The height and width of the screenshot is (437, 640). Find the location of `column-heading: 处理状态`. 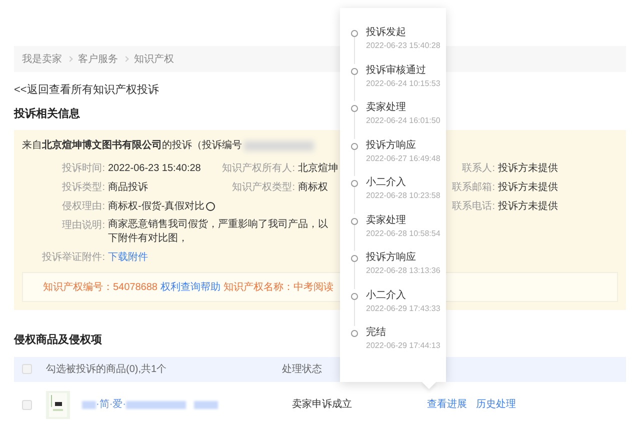

column-heading: 处理状态 is located at coordinates (302, 369).